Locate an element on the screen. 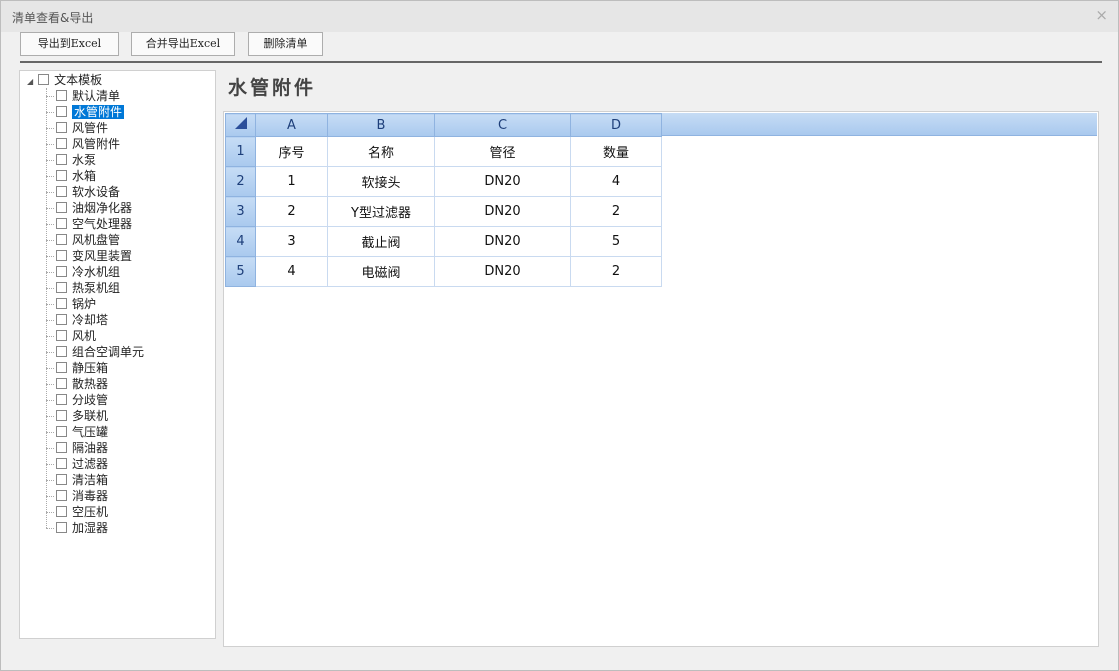 This screenshot has height=671, width=1119. cell: 5 is located at coordinates (616, 241).